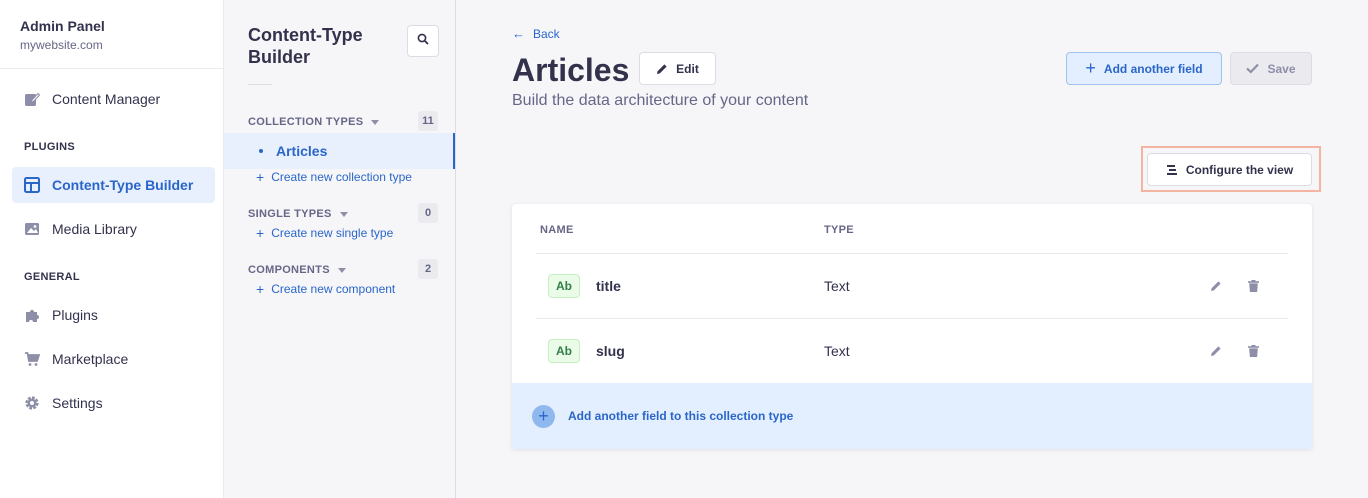  Describe the element at coordinates (1239, 169) in the screenshot. I see `configure-view-label: Configure the view` at that location.